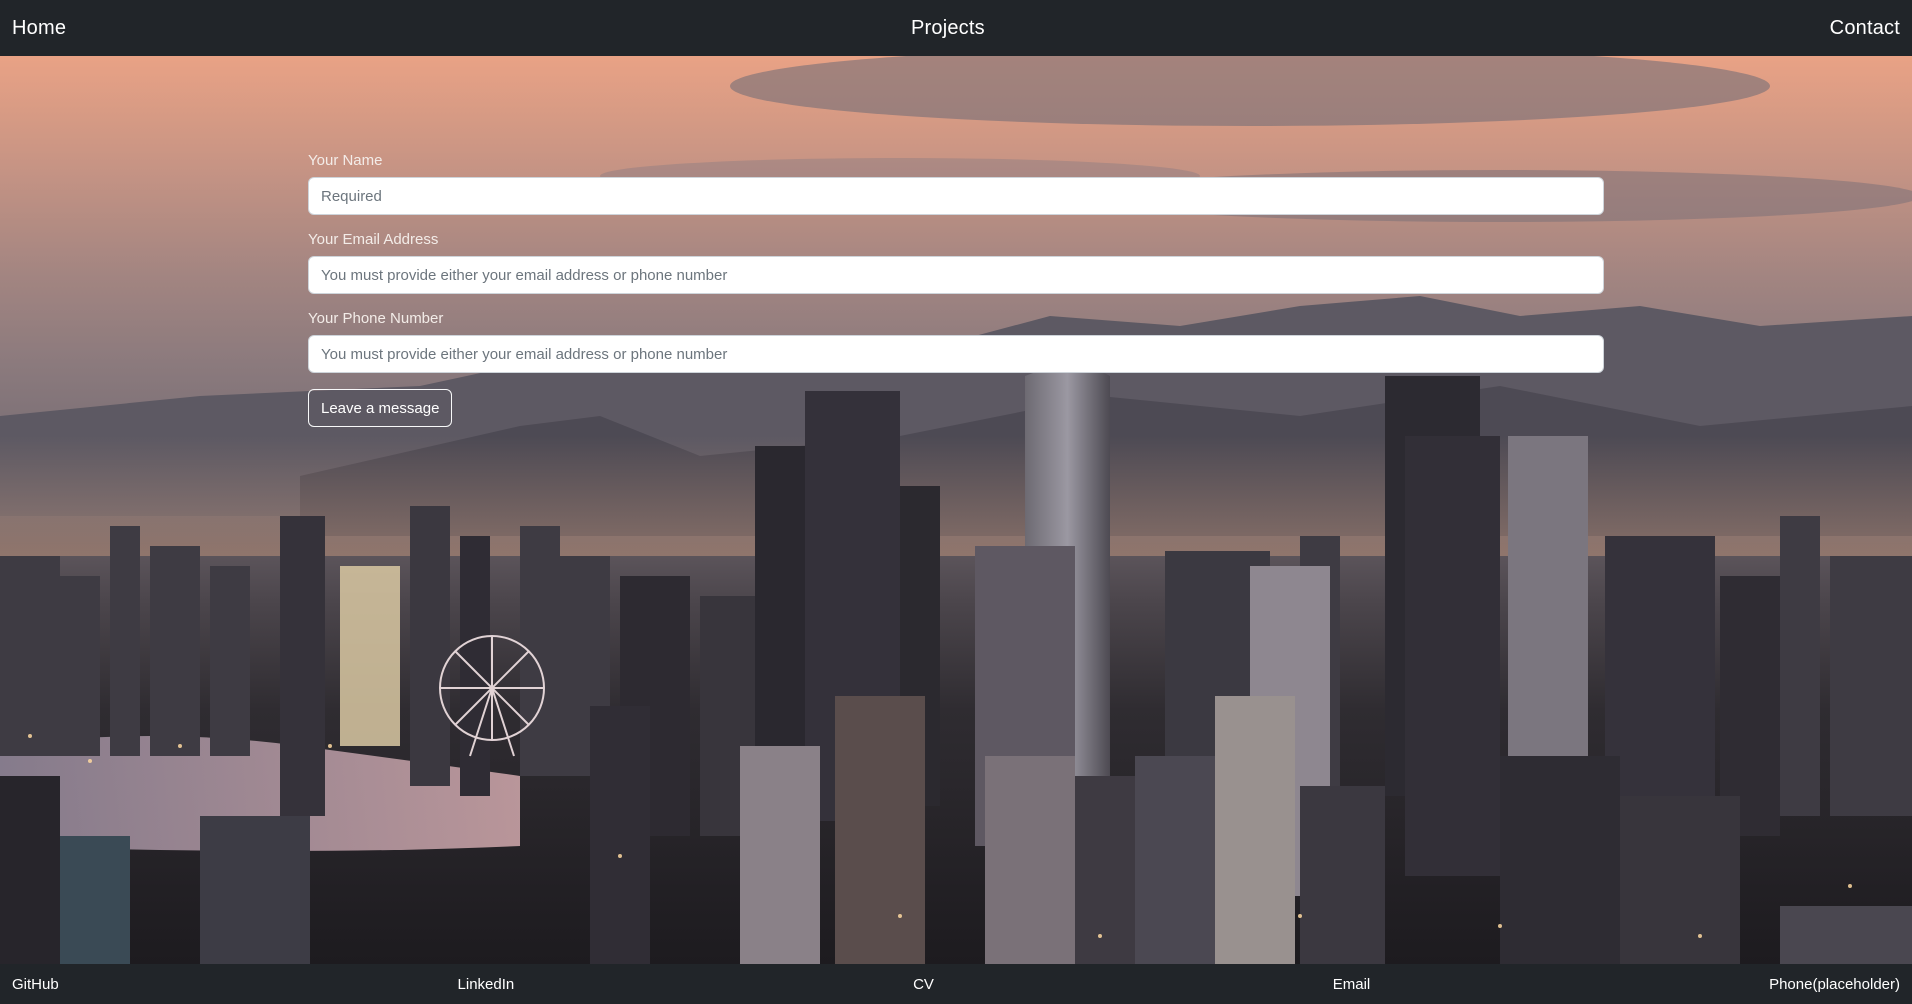 Image resolution: width=1912 pixels, height=1004 pixels. Describe the element at coordinates (948, 28) in the screenshot. I see `nav-projects-link: Projects` at that location.